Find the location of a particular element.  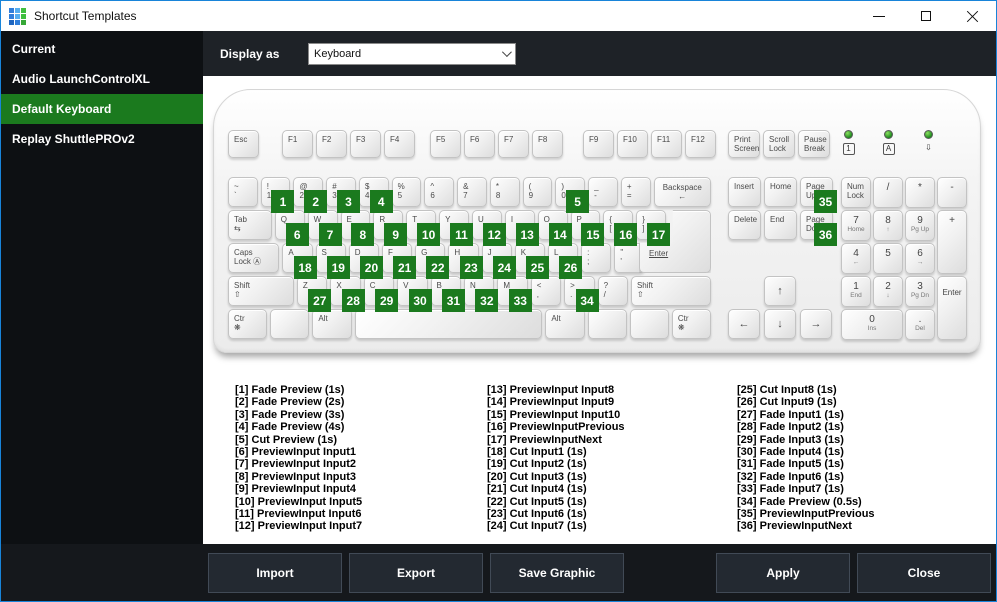

key-numpad-enter: Enter is located at coordinates (952, 308).